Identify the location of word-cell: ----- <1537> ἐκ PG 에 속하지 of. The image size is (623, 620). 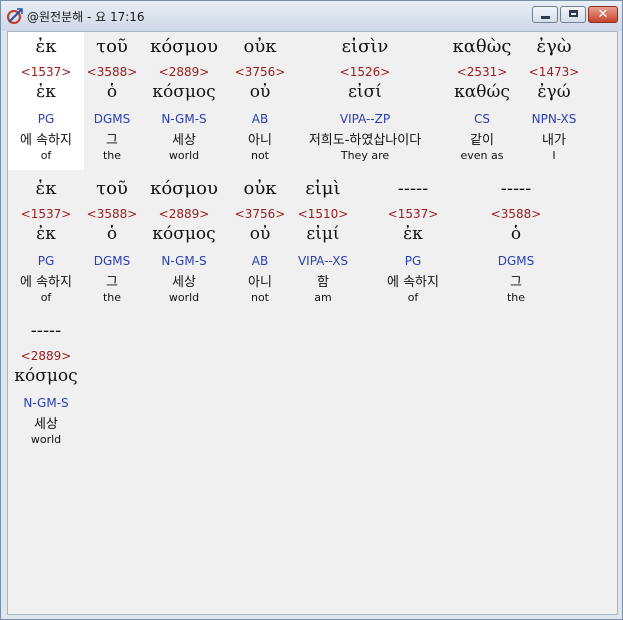
(413, 243).